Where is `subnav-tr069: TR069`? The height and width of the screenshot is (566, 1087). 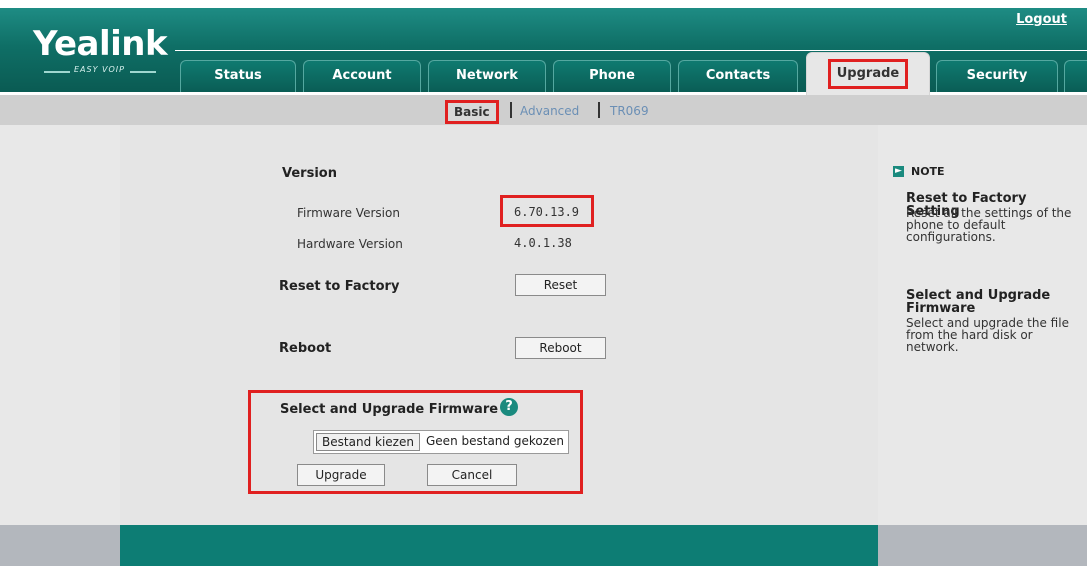 subnav-tr069: TR069 is located at coordinates (629, 111).